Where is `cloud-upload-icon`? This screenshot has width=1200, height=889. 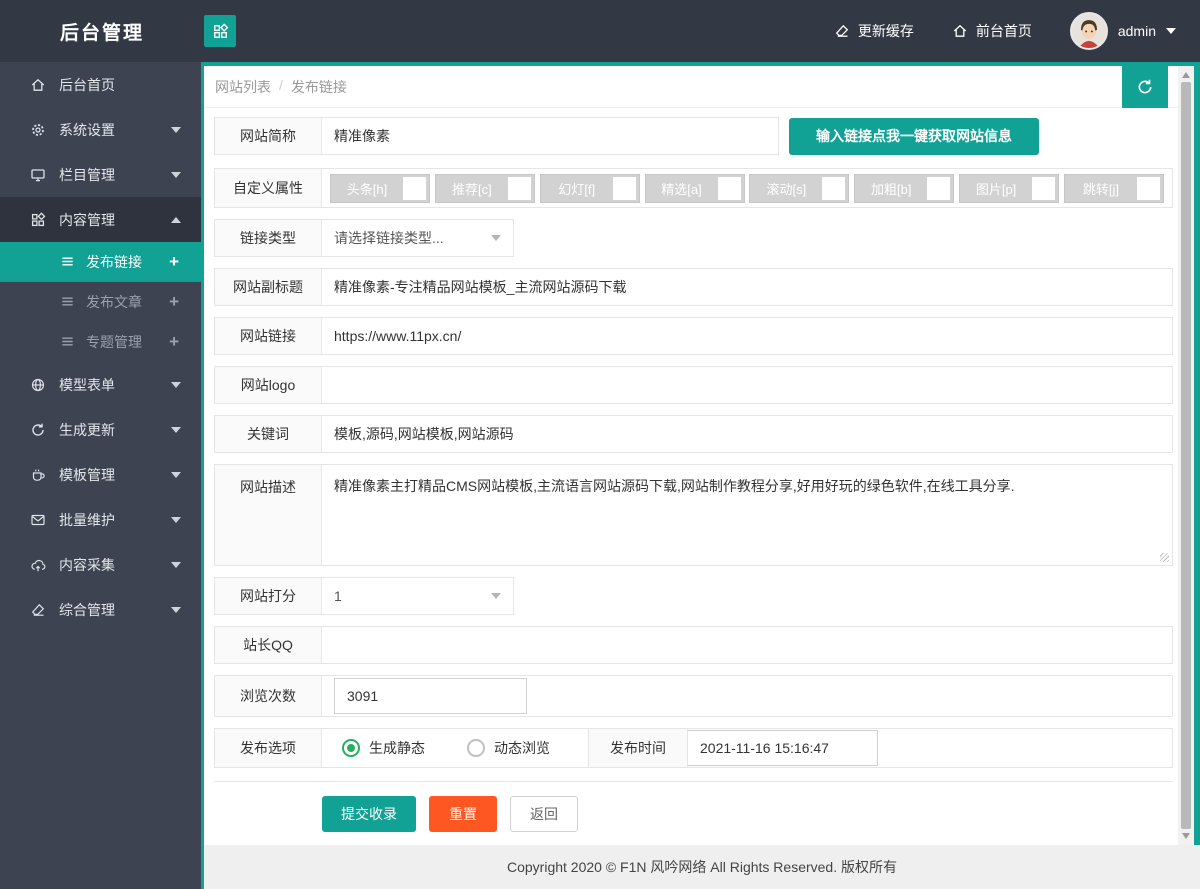
cloud-upload-icon is located at coordinates (38, 565).